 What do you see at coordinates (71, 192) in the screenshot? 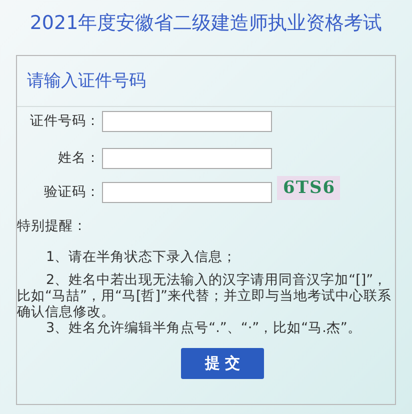
I see `field-label: 验证码：` at bounding box center [71, 192].